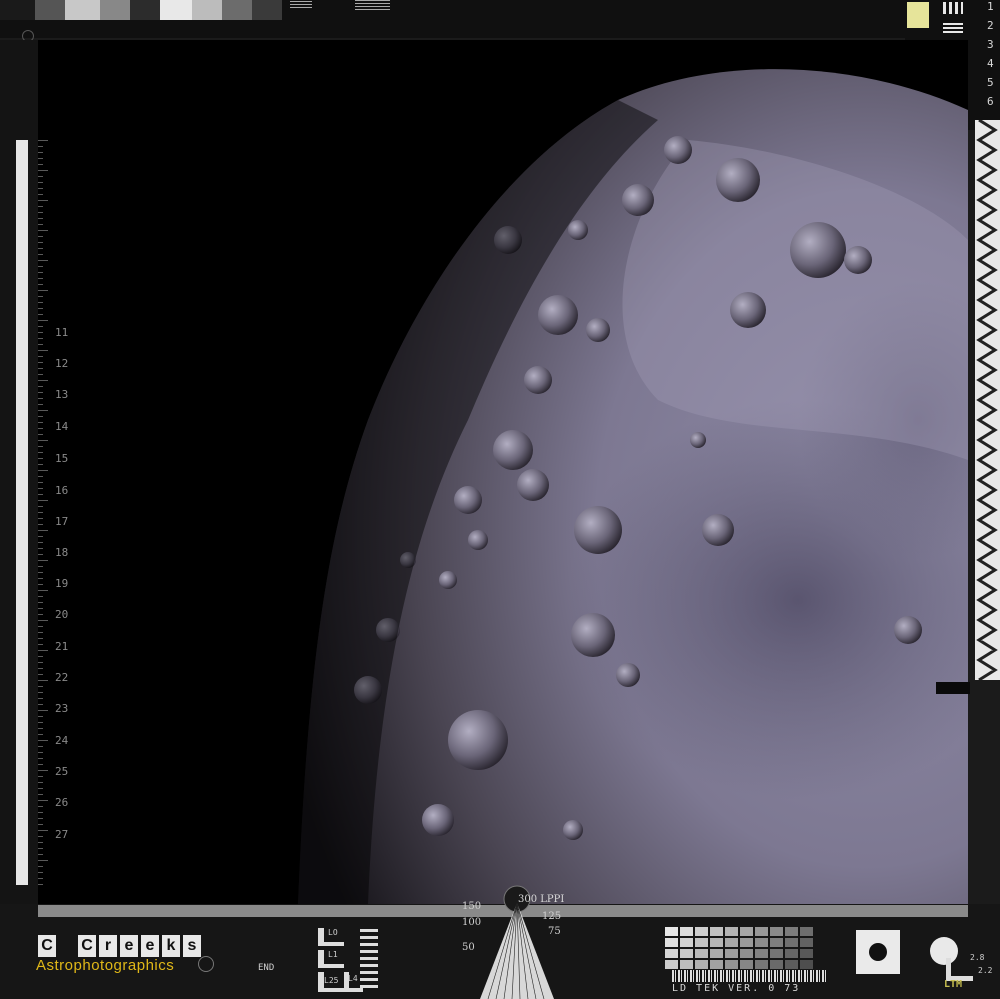 The image size is (1000, 999). What do you see at coordinates (62, 740) in the screenshot?
I see `ruler-tick-label: 24` at bounding box center [62, 740].